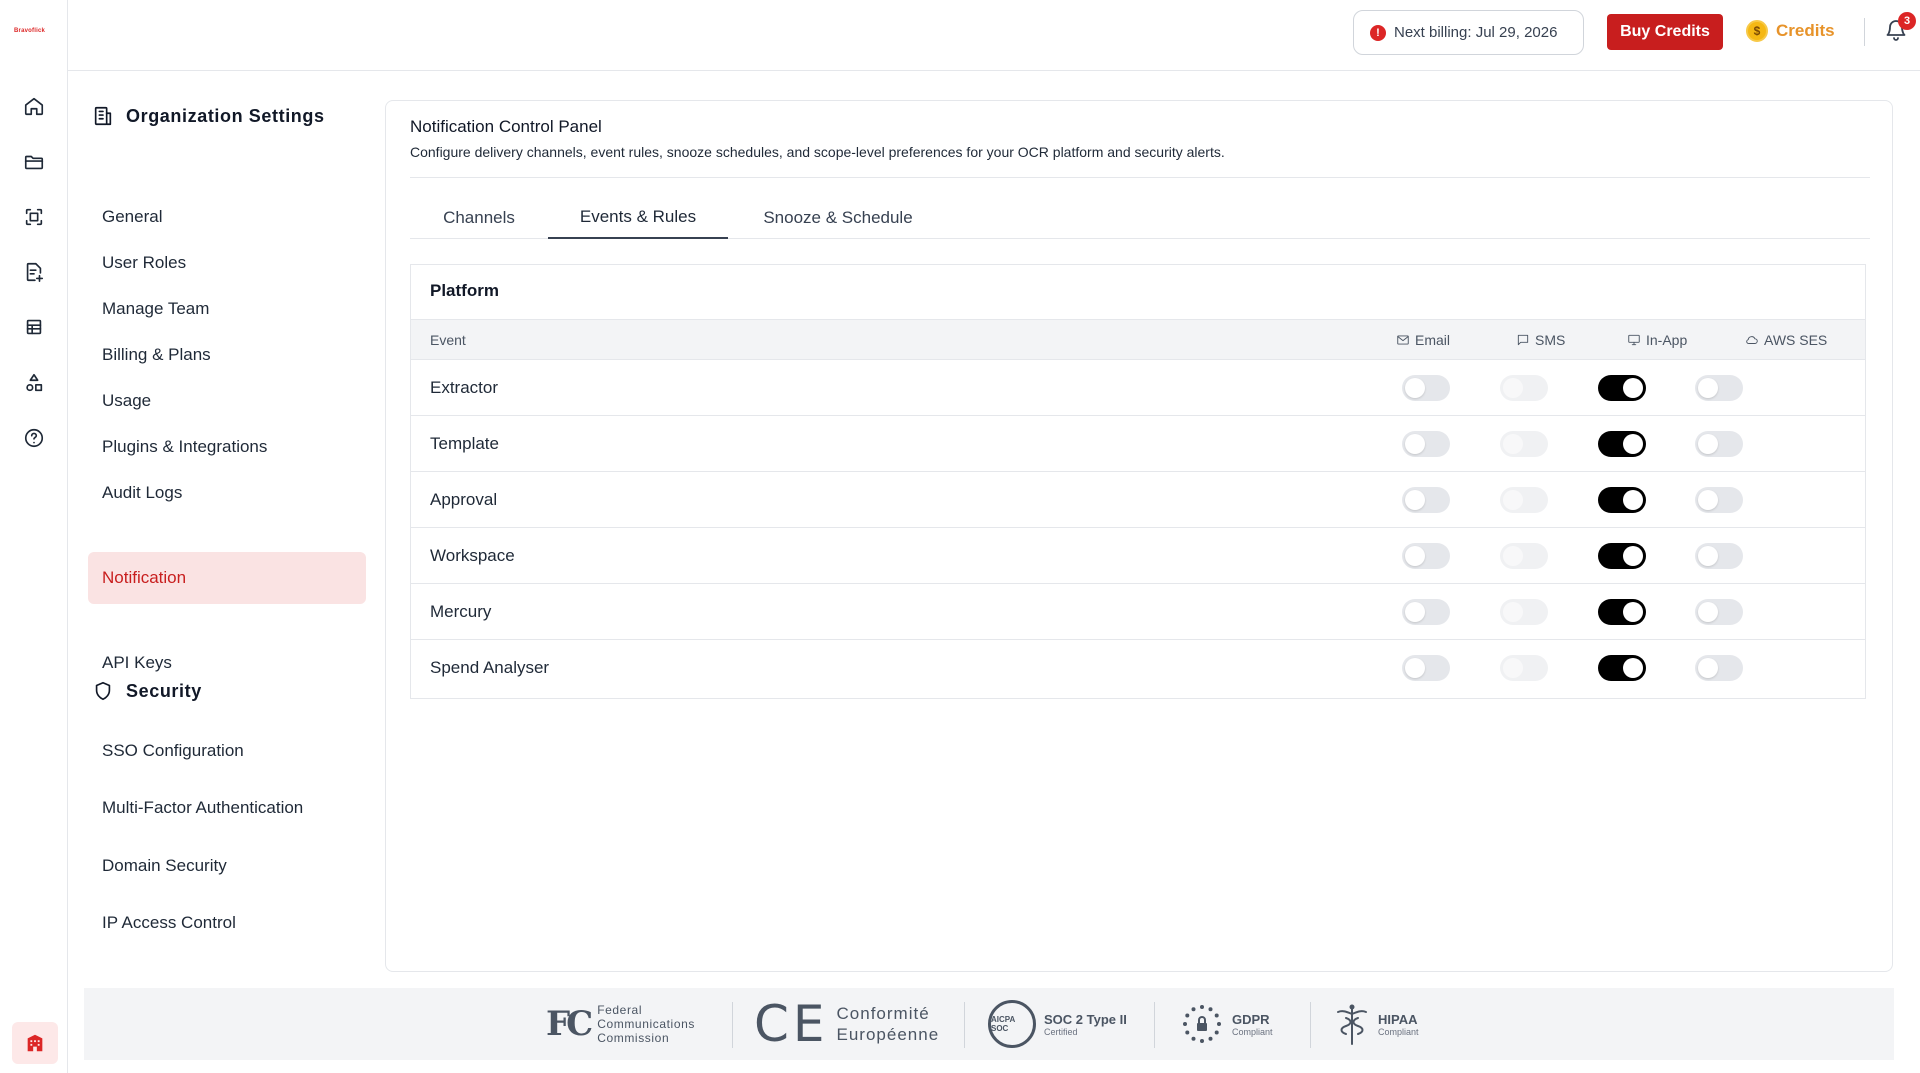 This screenshot has height=1073, width=1920. What do you see at coordinates (1907, 21) in the screenshot?
I see `notification-count-badge: 3` at bounding box center [1907, 21].